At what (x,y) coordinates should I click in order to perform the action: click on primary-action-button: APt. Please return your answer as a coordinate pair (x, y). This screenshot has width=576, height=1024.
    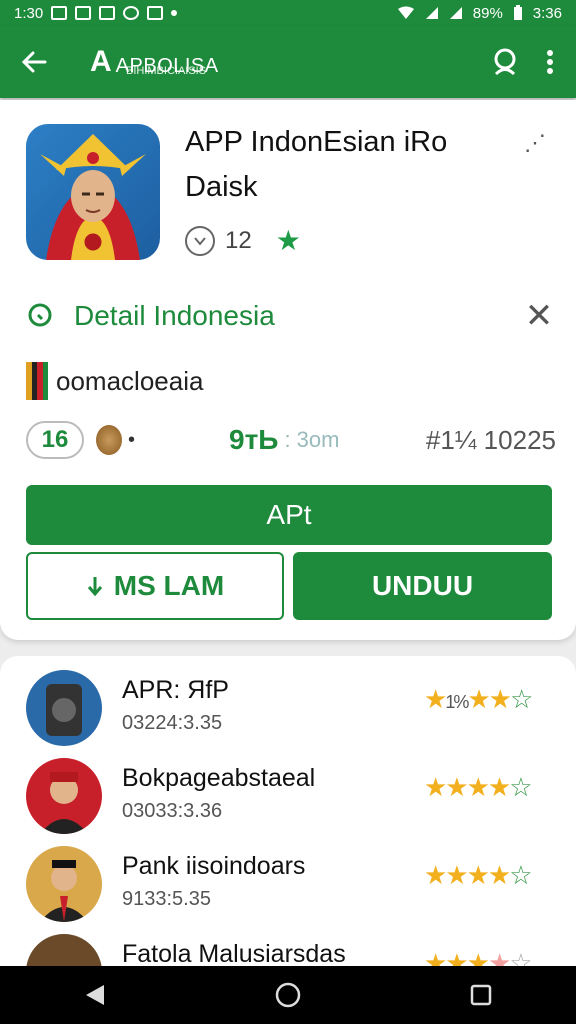
    Looking at the image, I should click on (289, 515).